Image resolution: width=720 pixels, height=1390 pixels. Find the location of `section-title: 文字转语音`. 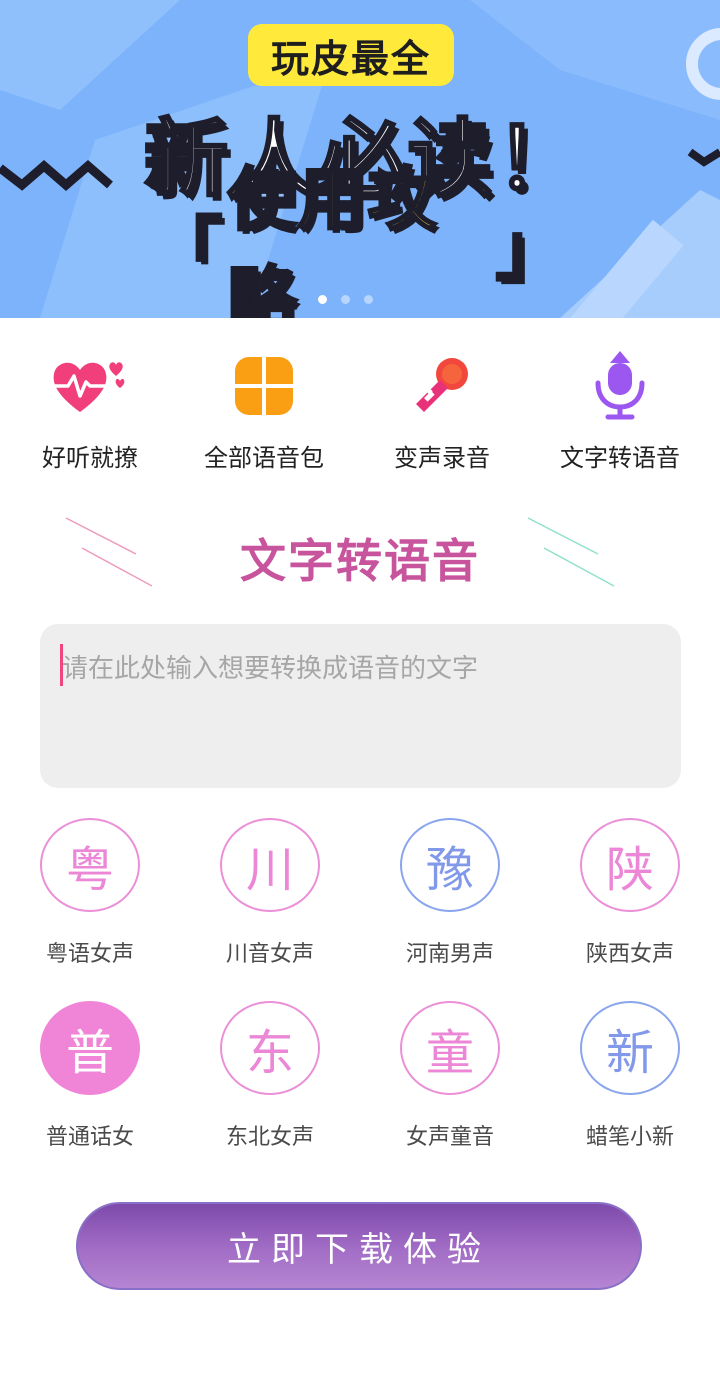

section-title: 文字转语音 is located at coordinates (360, 561).